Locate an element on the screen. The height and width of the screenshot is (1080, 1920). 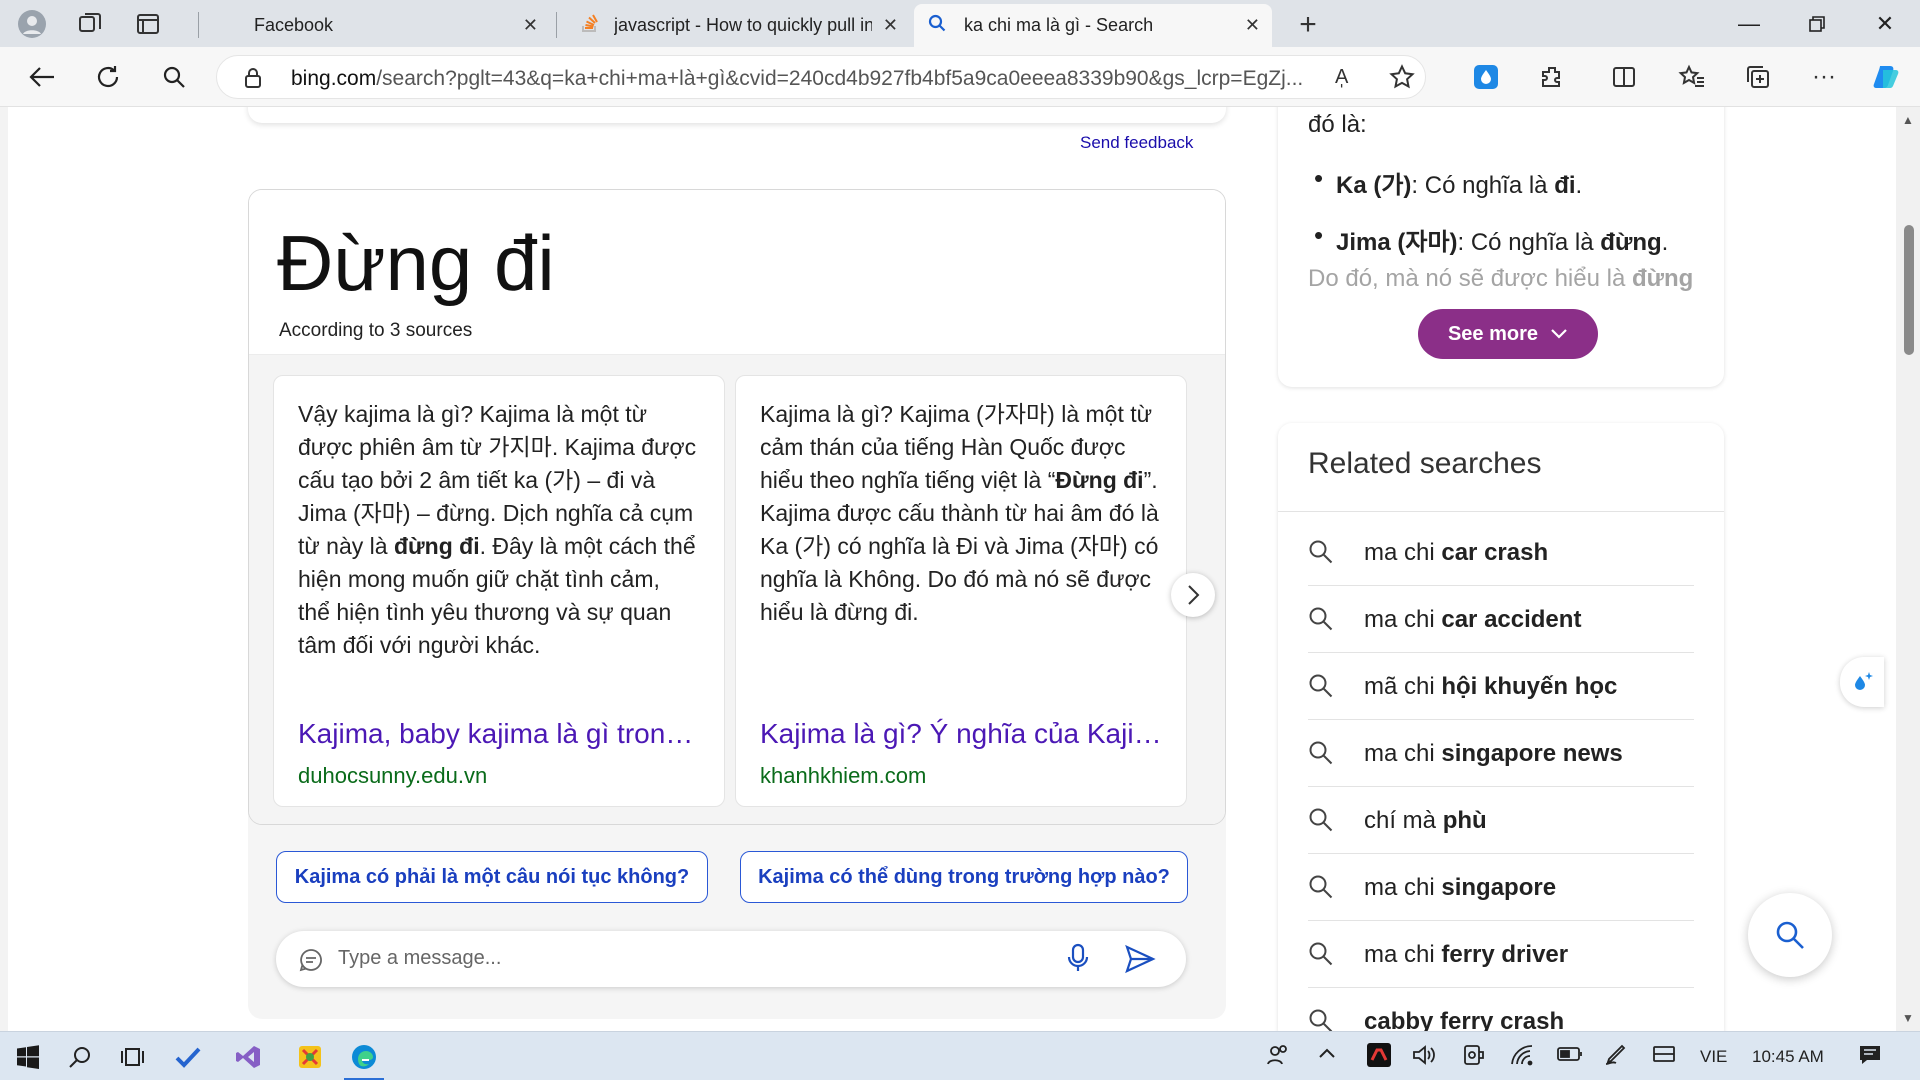
scroll-down-arrow-icon: ▼ is located at coordinates (1908, 1018).